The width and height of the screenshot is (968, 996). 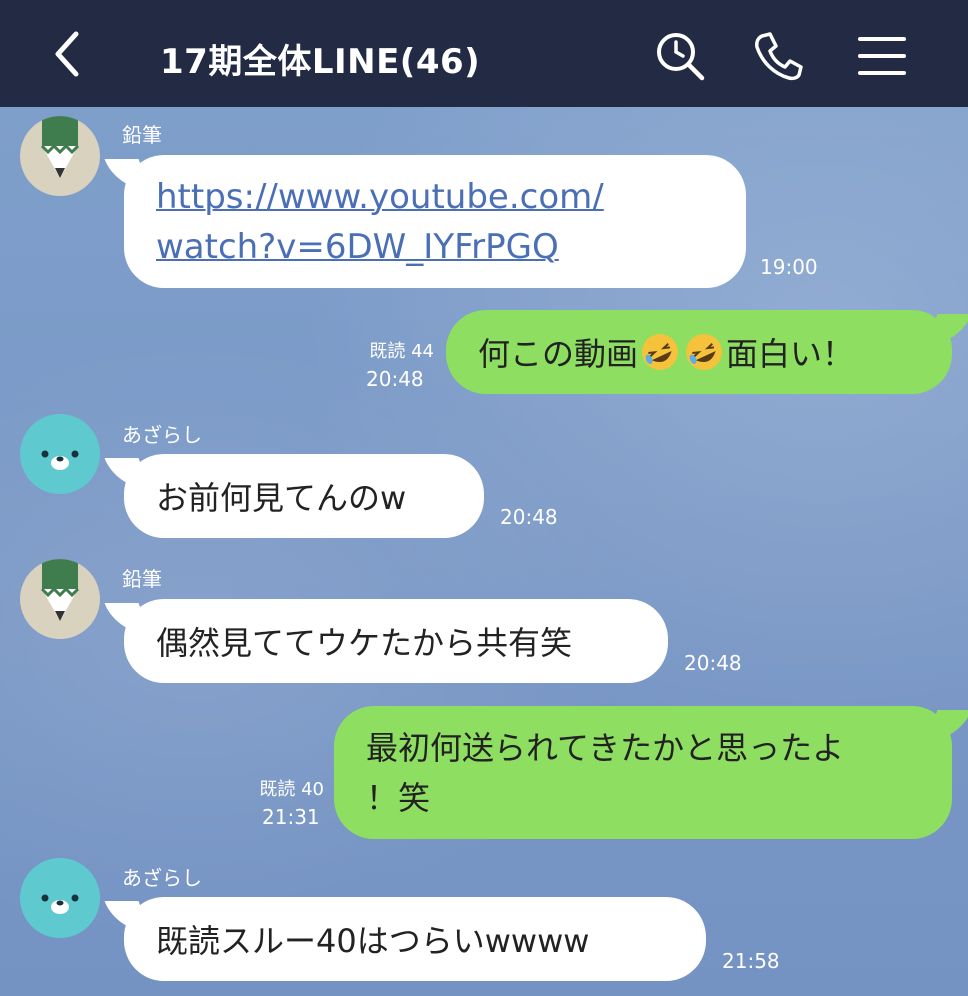 I want to click on back-chevron-icon, so click(x=67, y=54).